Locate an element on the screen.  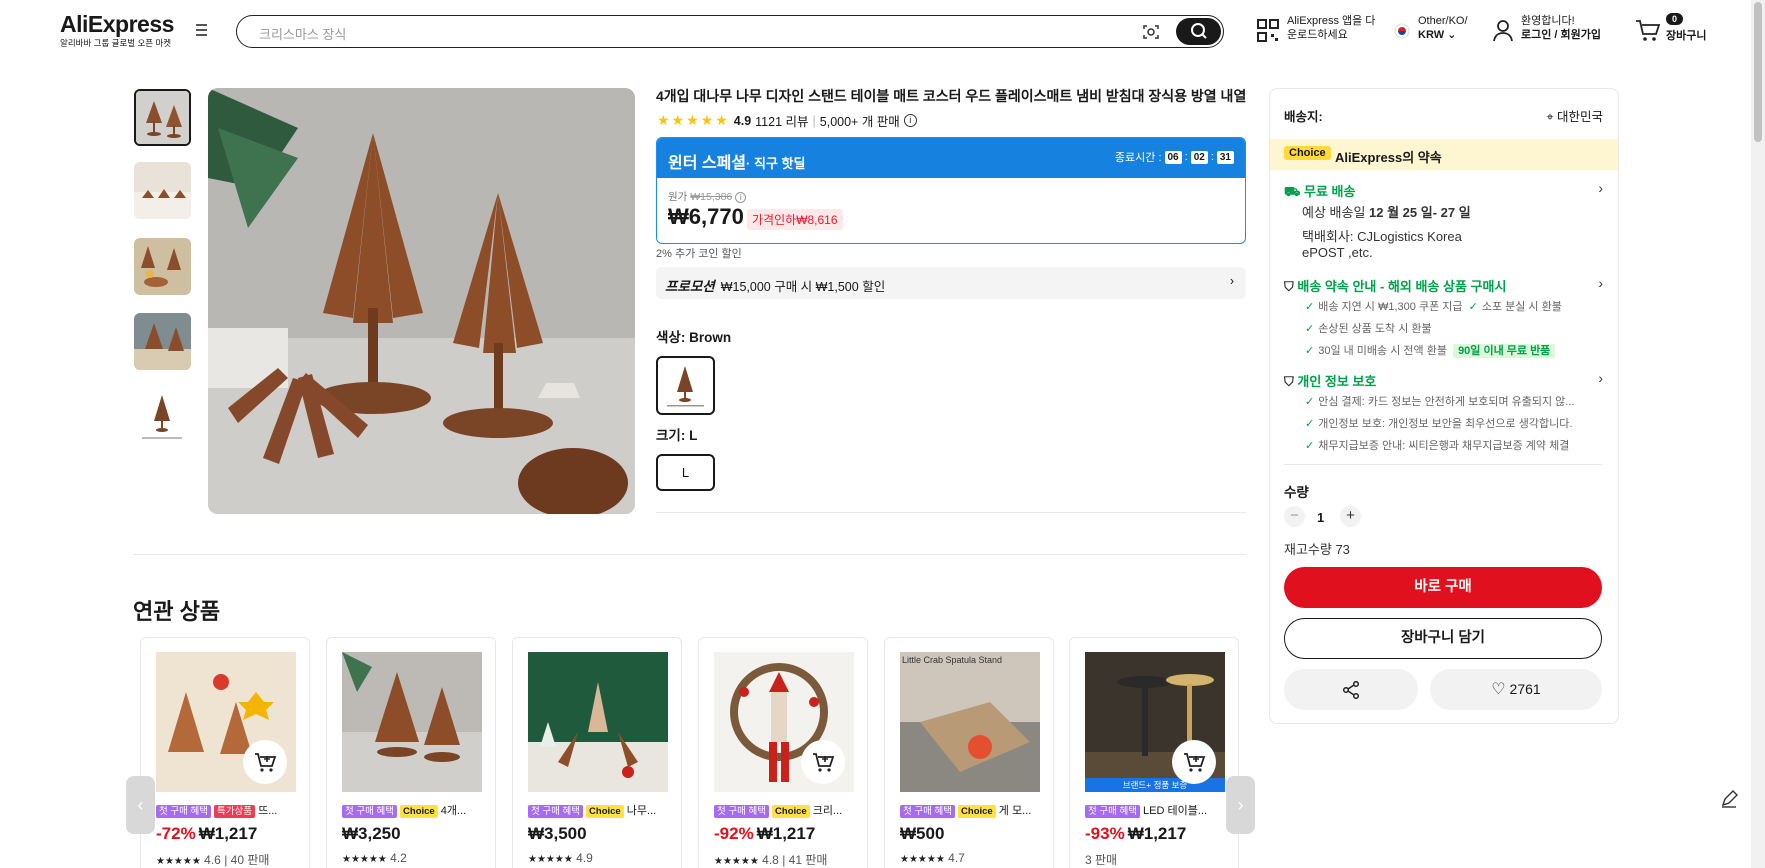
color-option-brown is located at coordinates (685, 385).